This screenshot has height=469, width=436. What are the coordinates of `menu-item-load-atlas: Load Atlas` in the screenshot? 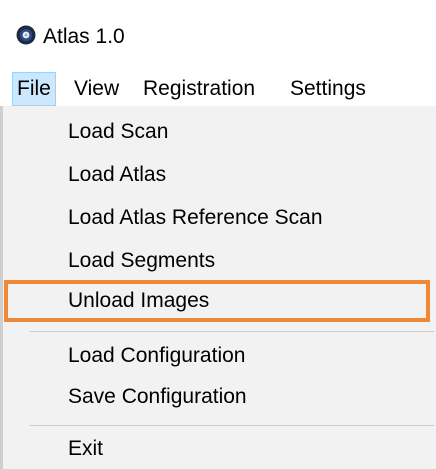 It's located at (117, 175).